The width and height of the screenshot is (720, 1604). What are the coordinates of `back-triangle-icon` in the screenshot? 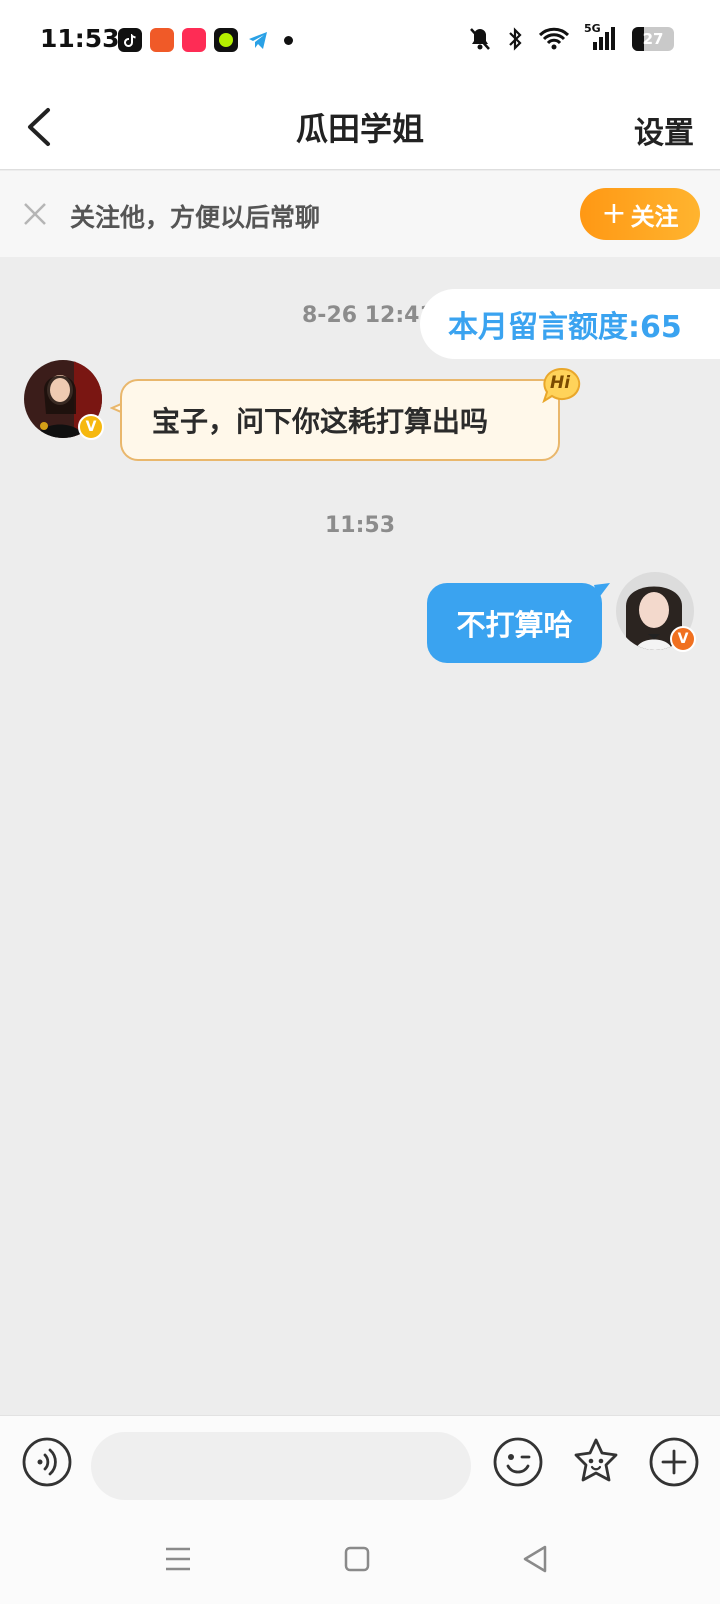 It's located at (535, 1559).